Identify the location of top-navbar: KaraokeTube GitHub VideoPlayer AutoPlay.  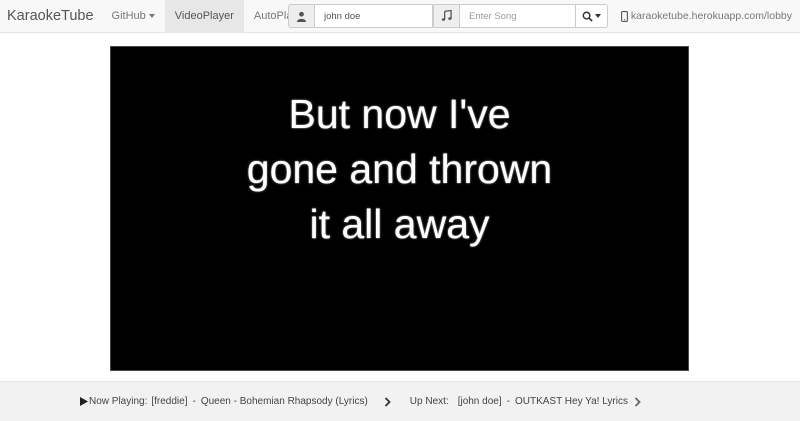
(400, 16).